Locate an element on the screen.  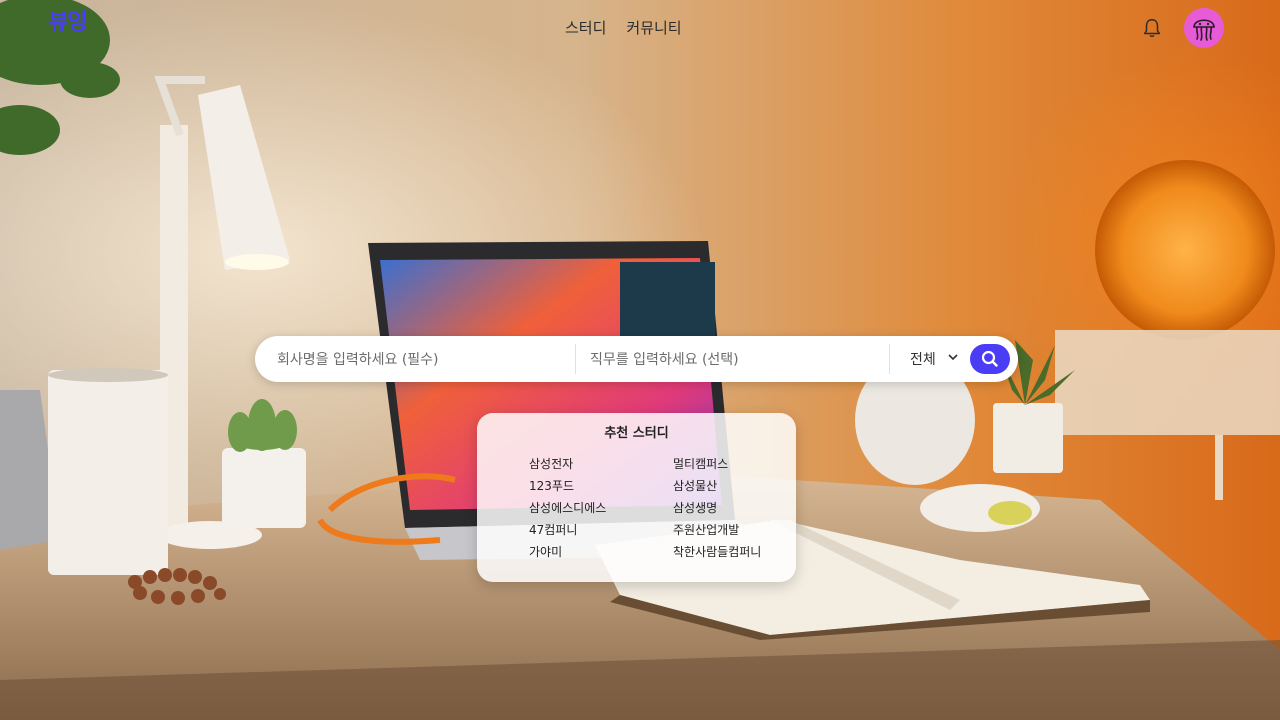
nav-item-community: 커뮤니티 is located at coordinates (653, 27).